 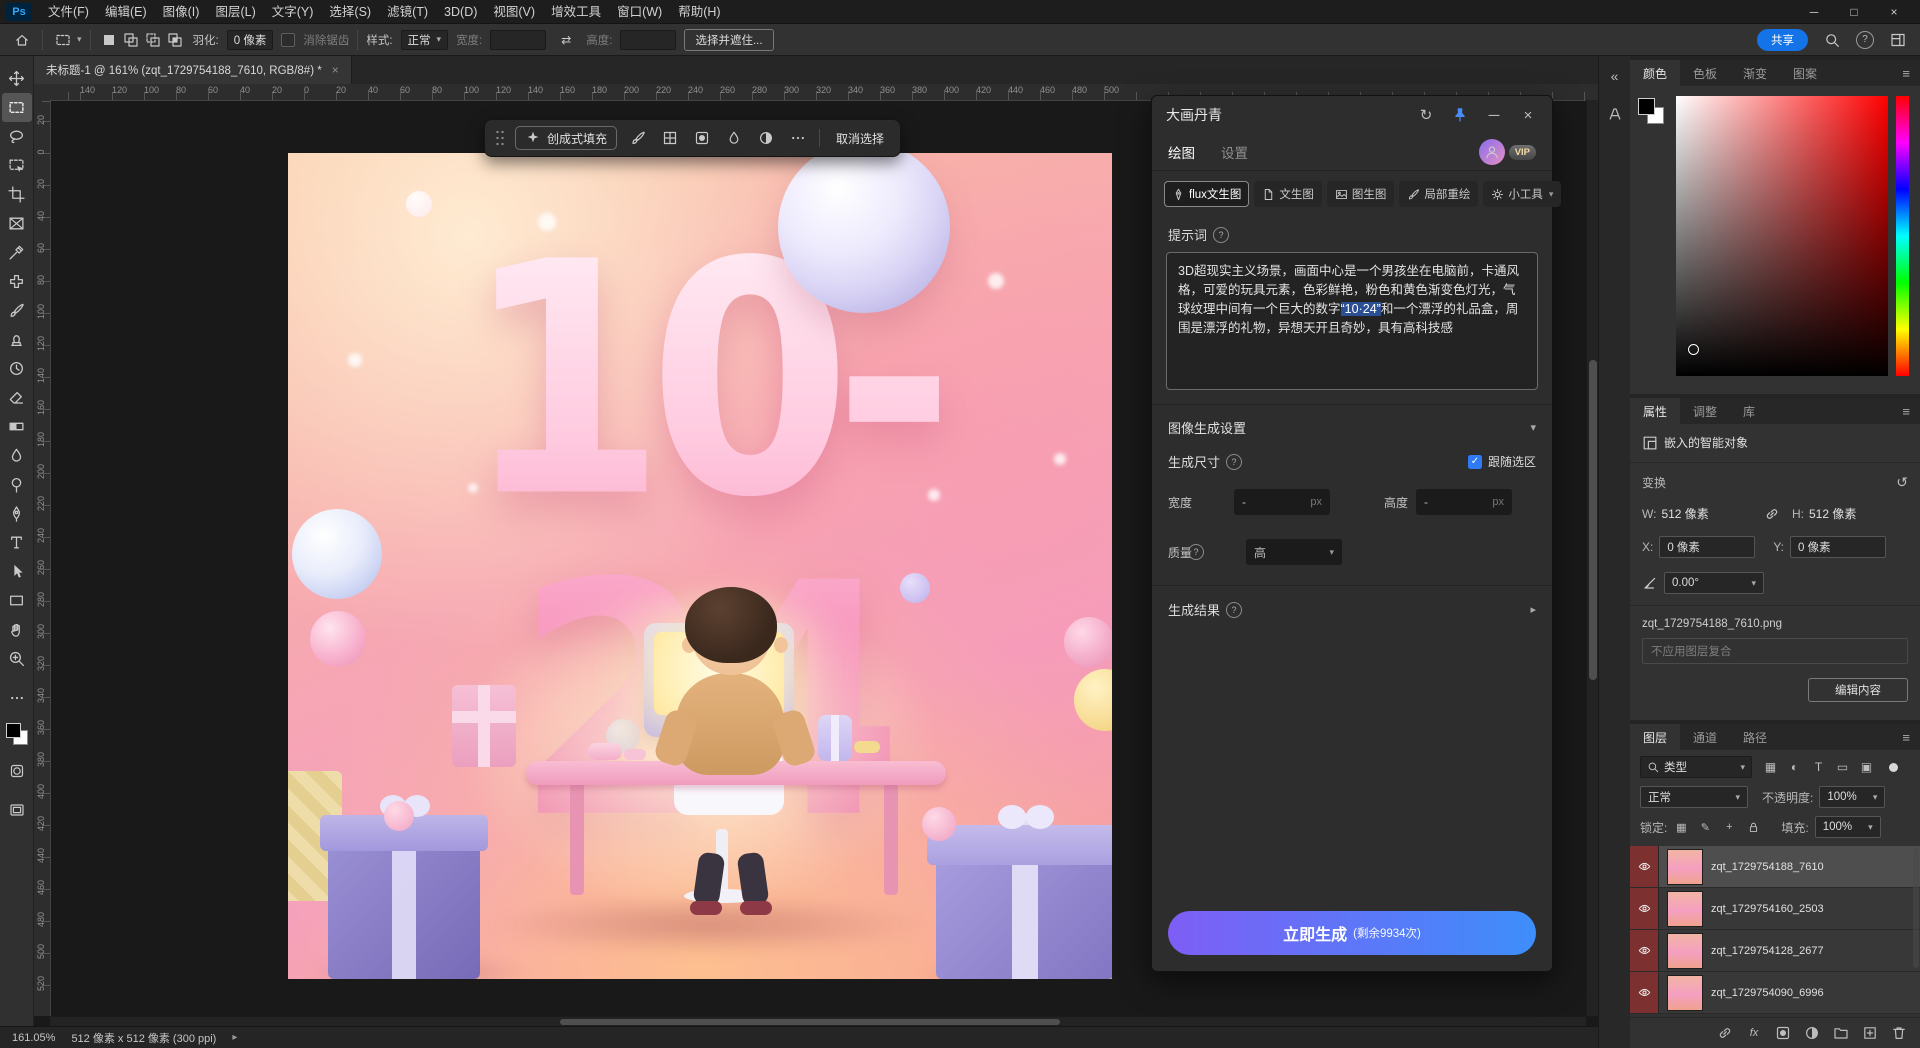 I want to click on generative-fill-button: 创成式填充, so click(x=566, y=138).